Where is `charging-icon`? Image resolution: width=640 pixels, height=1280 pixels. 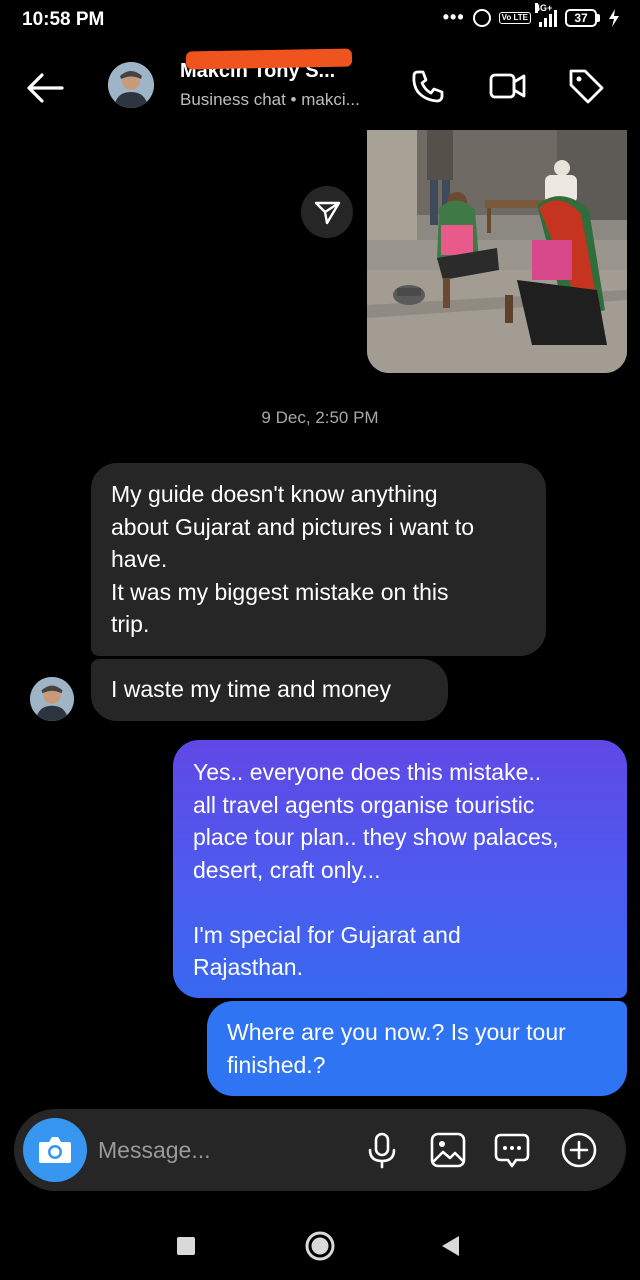
charging-icon is located at coordinates (614, 17).